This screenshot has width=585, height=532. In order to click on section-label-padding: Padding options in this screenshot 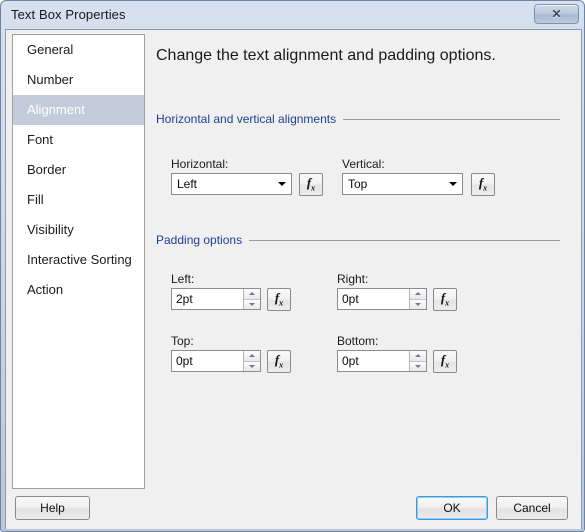, I will do `click(199, 240)`.